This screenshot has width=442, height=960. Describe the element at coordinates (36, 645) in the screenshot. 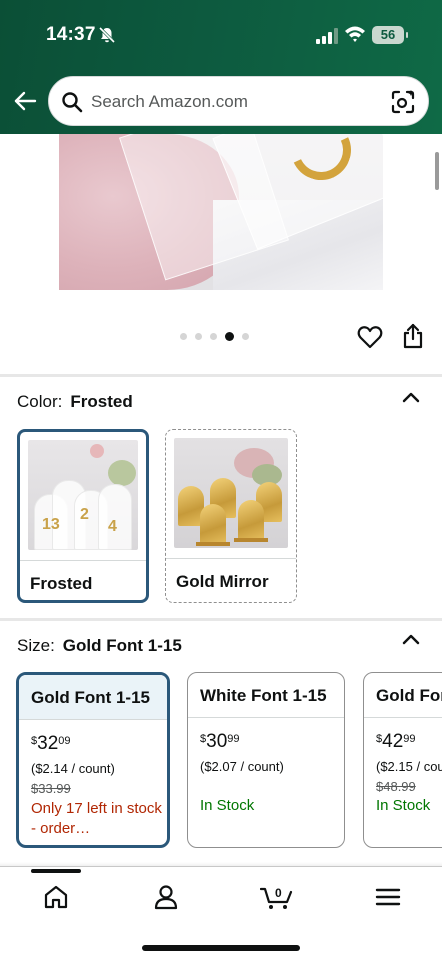

I see `size-label-text: Size:` at that location.